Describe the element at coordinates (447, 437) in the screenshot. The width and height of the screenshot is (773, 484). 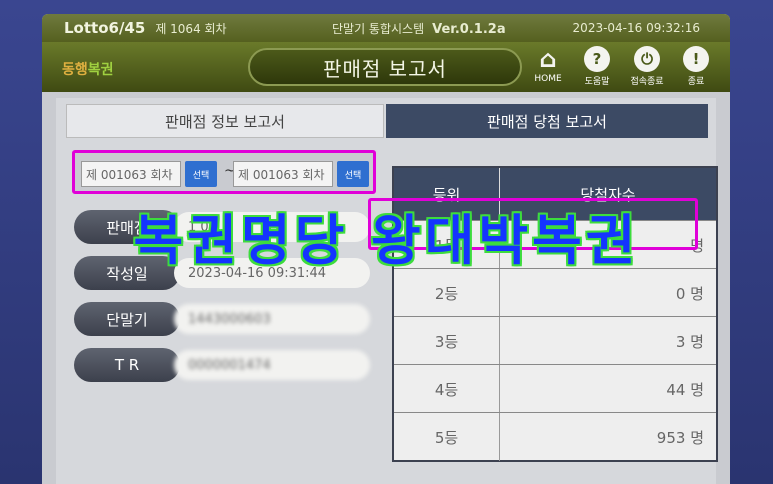
I see `rank-cell: 5등` at that location.